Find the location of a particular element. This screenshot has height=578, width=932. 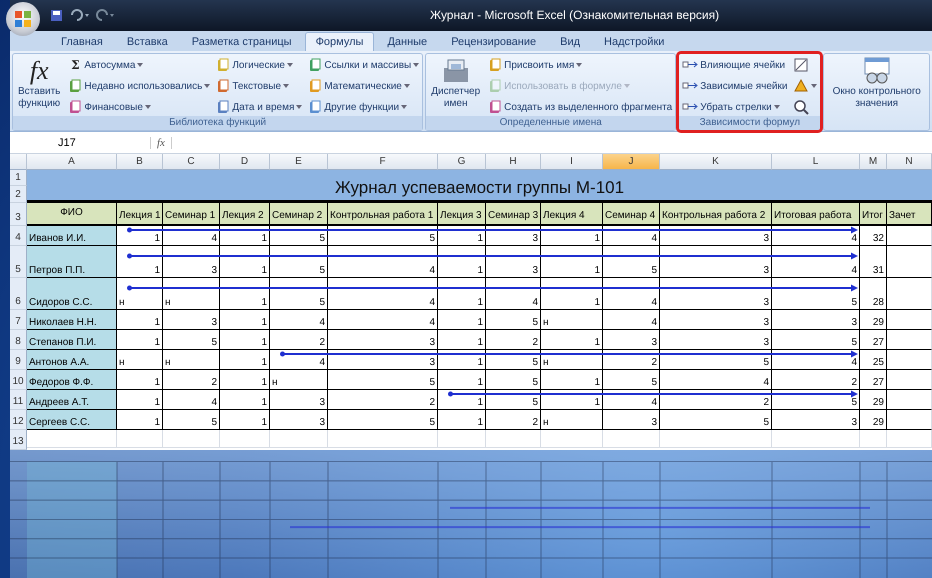

row-header: 9 is located at coordinates (18, 360).